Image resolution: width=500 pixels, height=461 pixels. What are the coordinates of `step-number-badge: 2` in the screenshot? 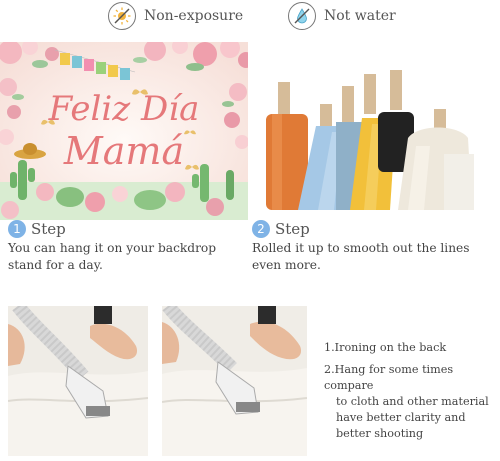 It's located at (261, 229).